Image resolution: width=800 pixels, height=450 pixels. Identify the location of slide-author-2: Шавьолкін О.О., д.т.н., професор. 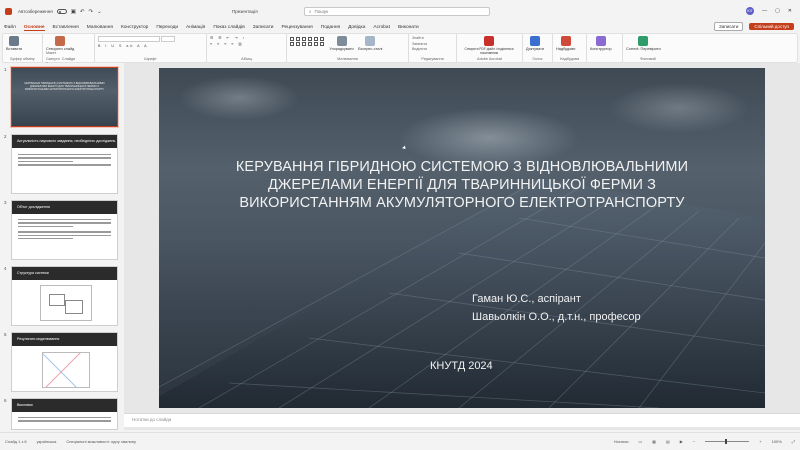
(556, 317).